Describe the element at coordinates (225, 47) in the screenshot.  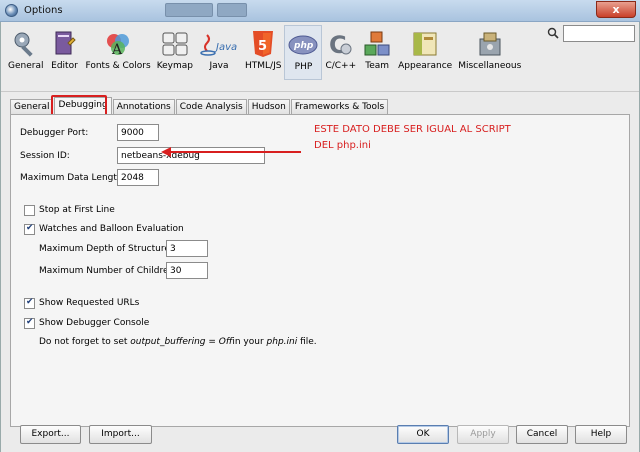
I see `svg-text: Java` at that location.